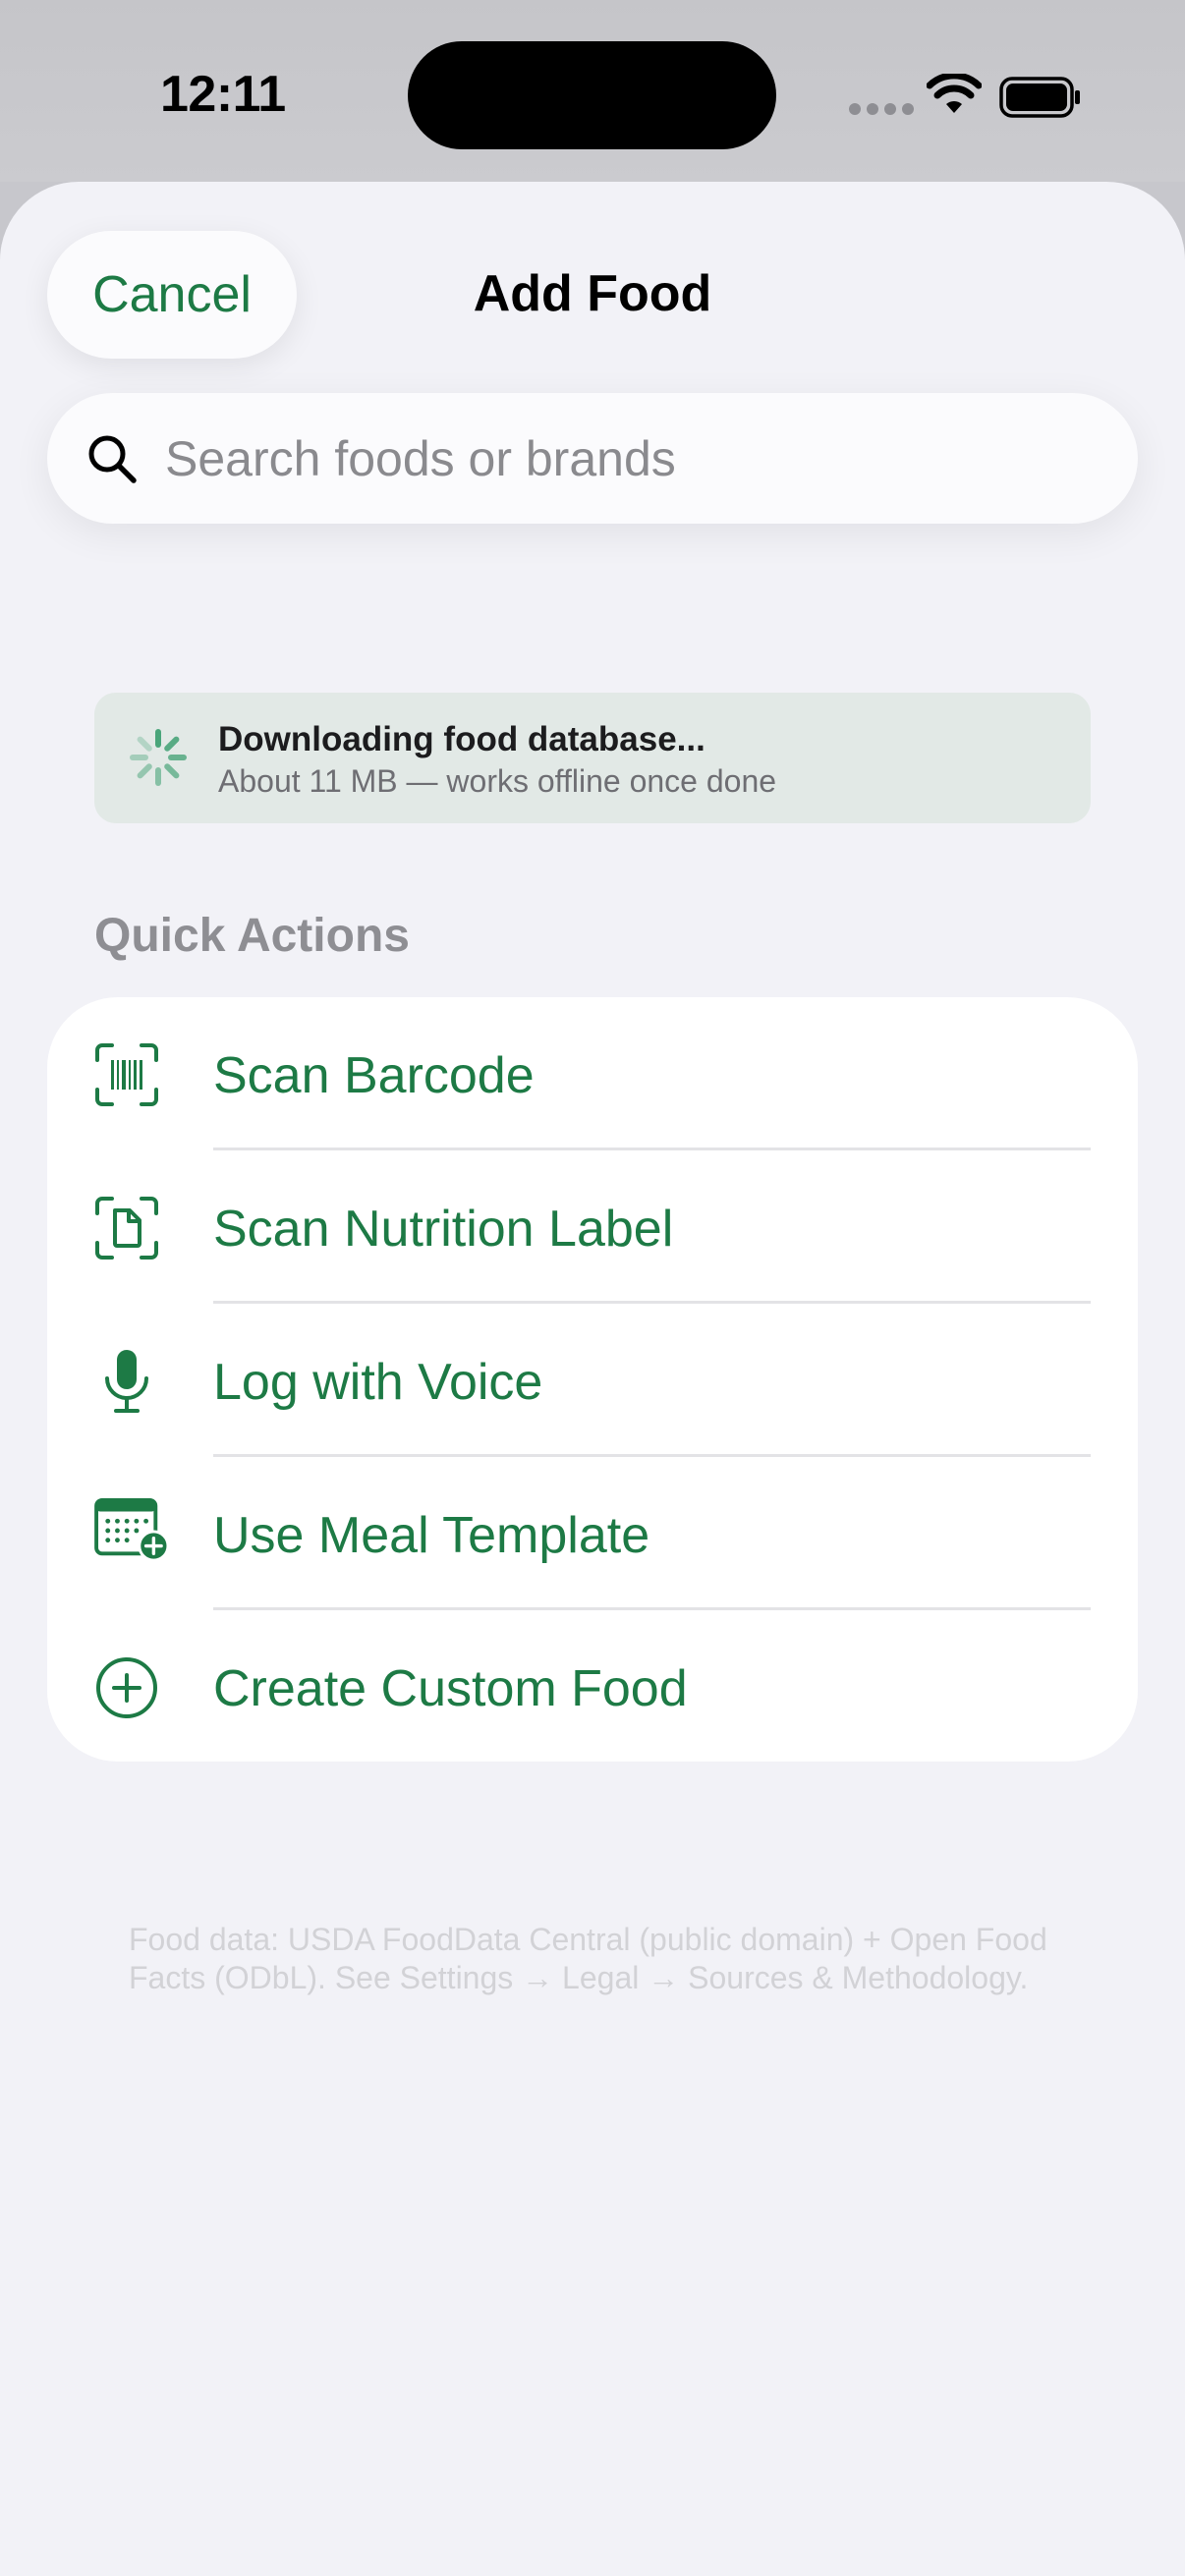 The image size is (1185, 2576). What do you see at coordinates (498, 781) in the screenshot?
I see `download-banner-subtitle: About 11 MB — works offline once done` at bounding box center [498, 781].